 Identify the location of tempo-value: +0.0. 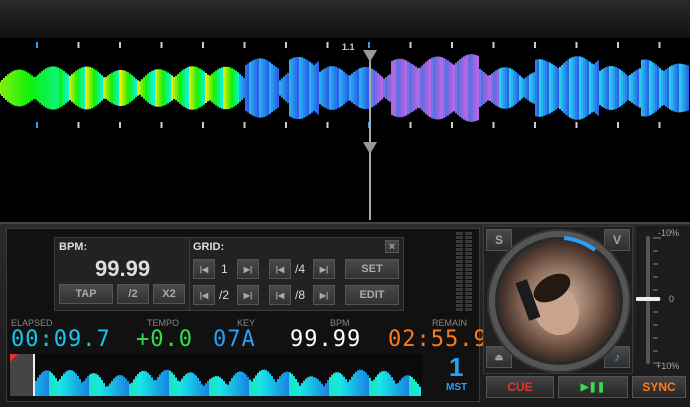
(164, 339).